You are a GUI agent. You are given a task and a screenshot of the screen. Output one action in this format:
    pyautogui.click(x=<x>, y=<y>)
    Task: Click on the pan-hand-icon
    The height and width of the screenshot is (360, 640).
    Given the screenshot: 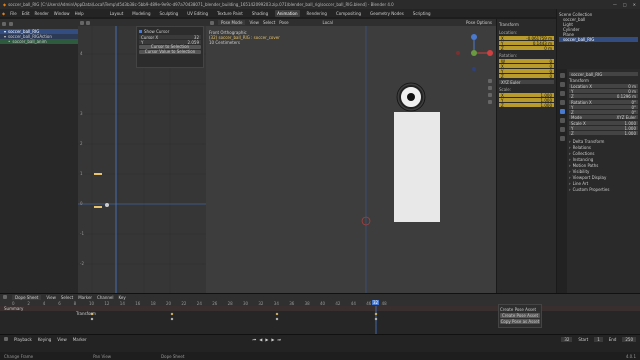 What is the action you would take?
    pyautogui.click(x=490, y=88)
    